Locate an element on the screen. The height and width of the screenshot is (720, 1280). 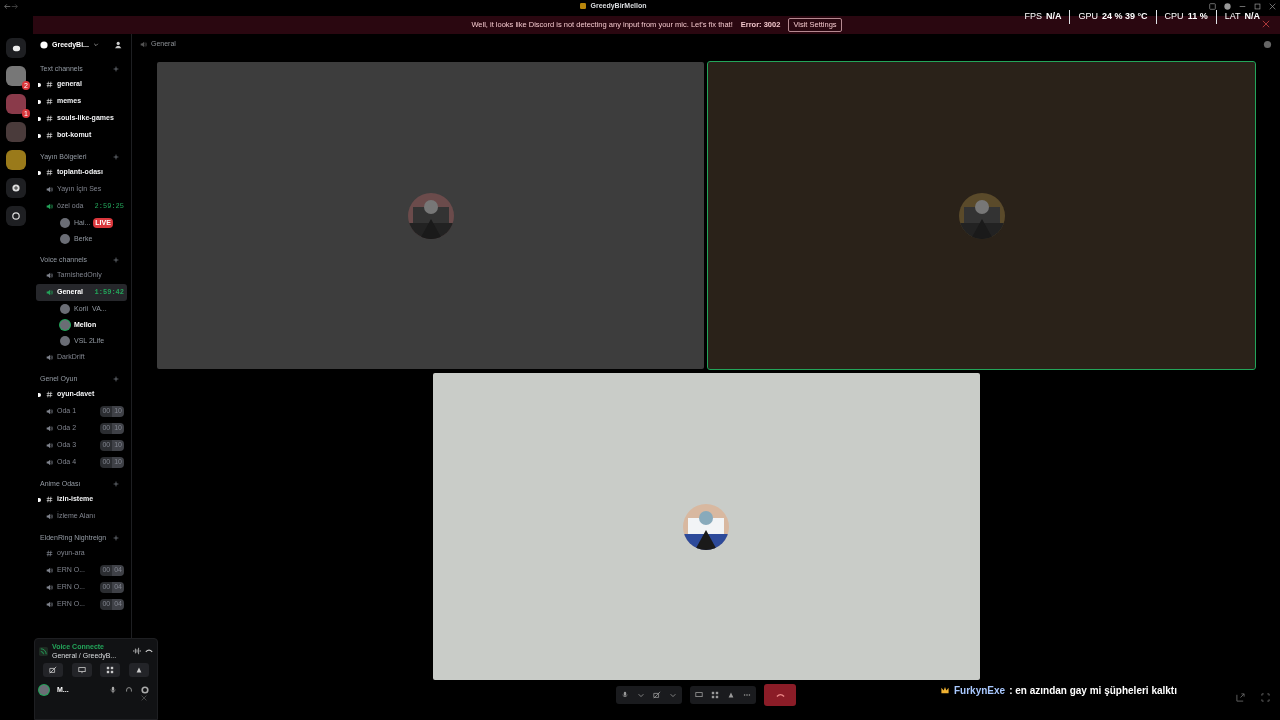
controller-icon is located at coordinates (16, 48).